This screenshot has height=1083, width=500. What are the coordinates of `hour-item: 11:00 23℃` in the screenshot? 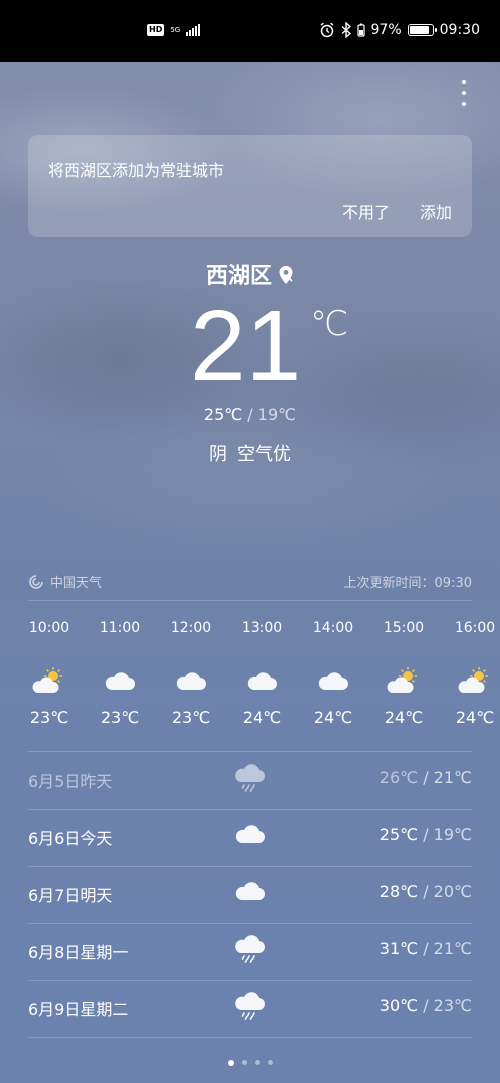 It's located at (120, 673).